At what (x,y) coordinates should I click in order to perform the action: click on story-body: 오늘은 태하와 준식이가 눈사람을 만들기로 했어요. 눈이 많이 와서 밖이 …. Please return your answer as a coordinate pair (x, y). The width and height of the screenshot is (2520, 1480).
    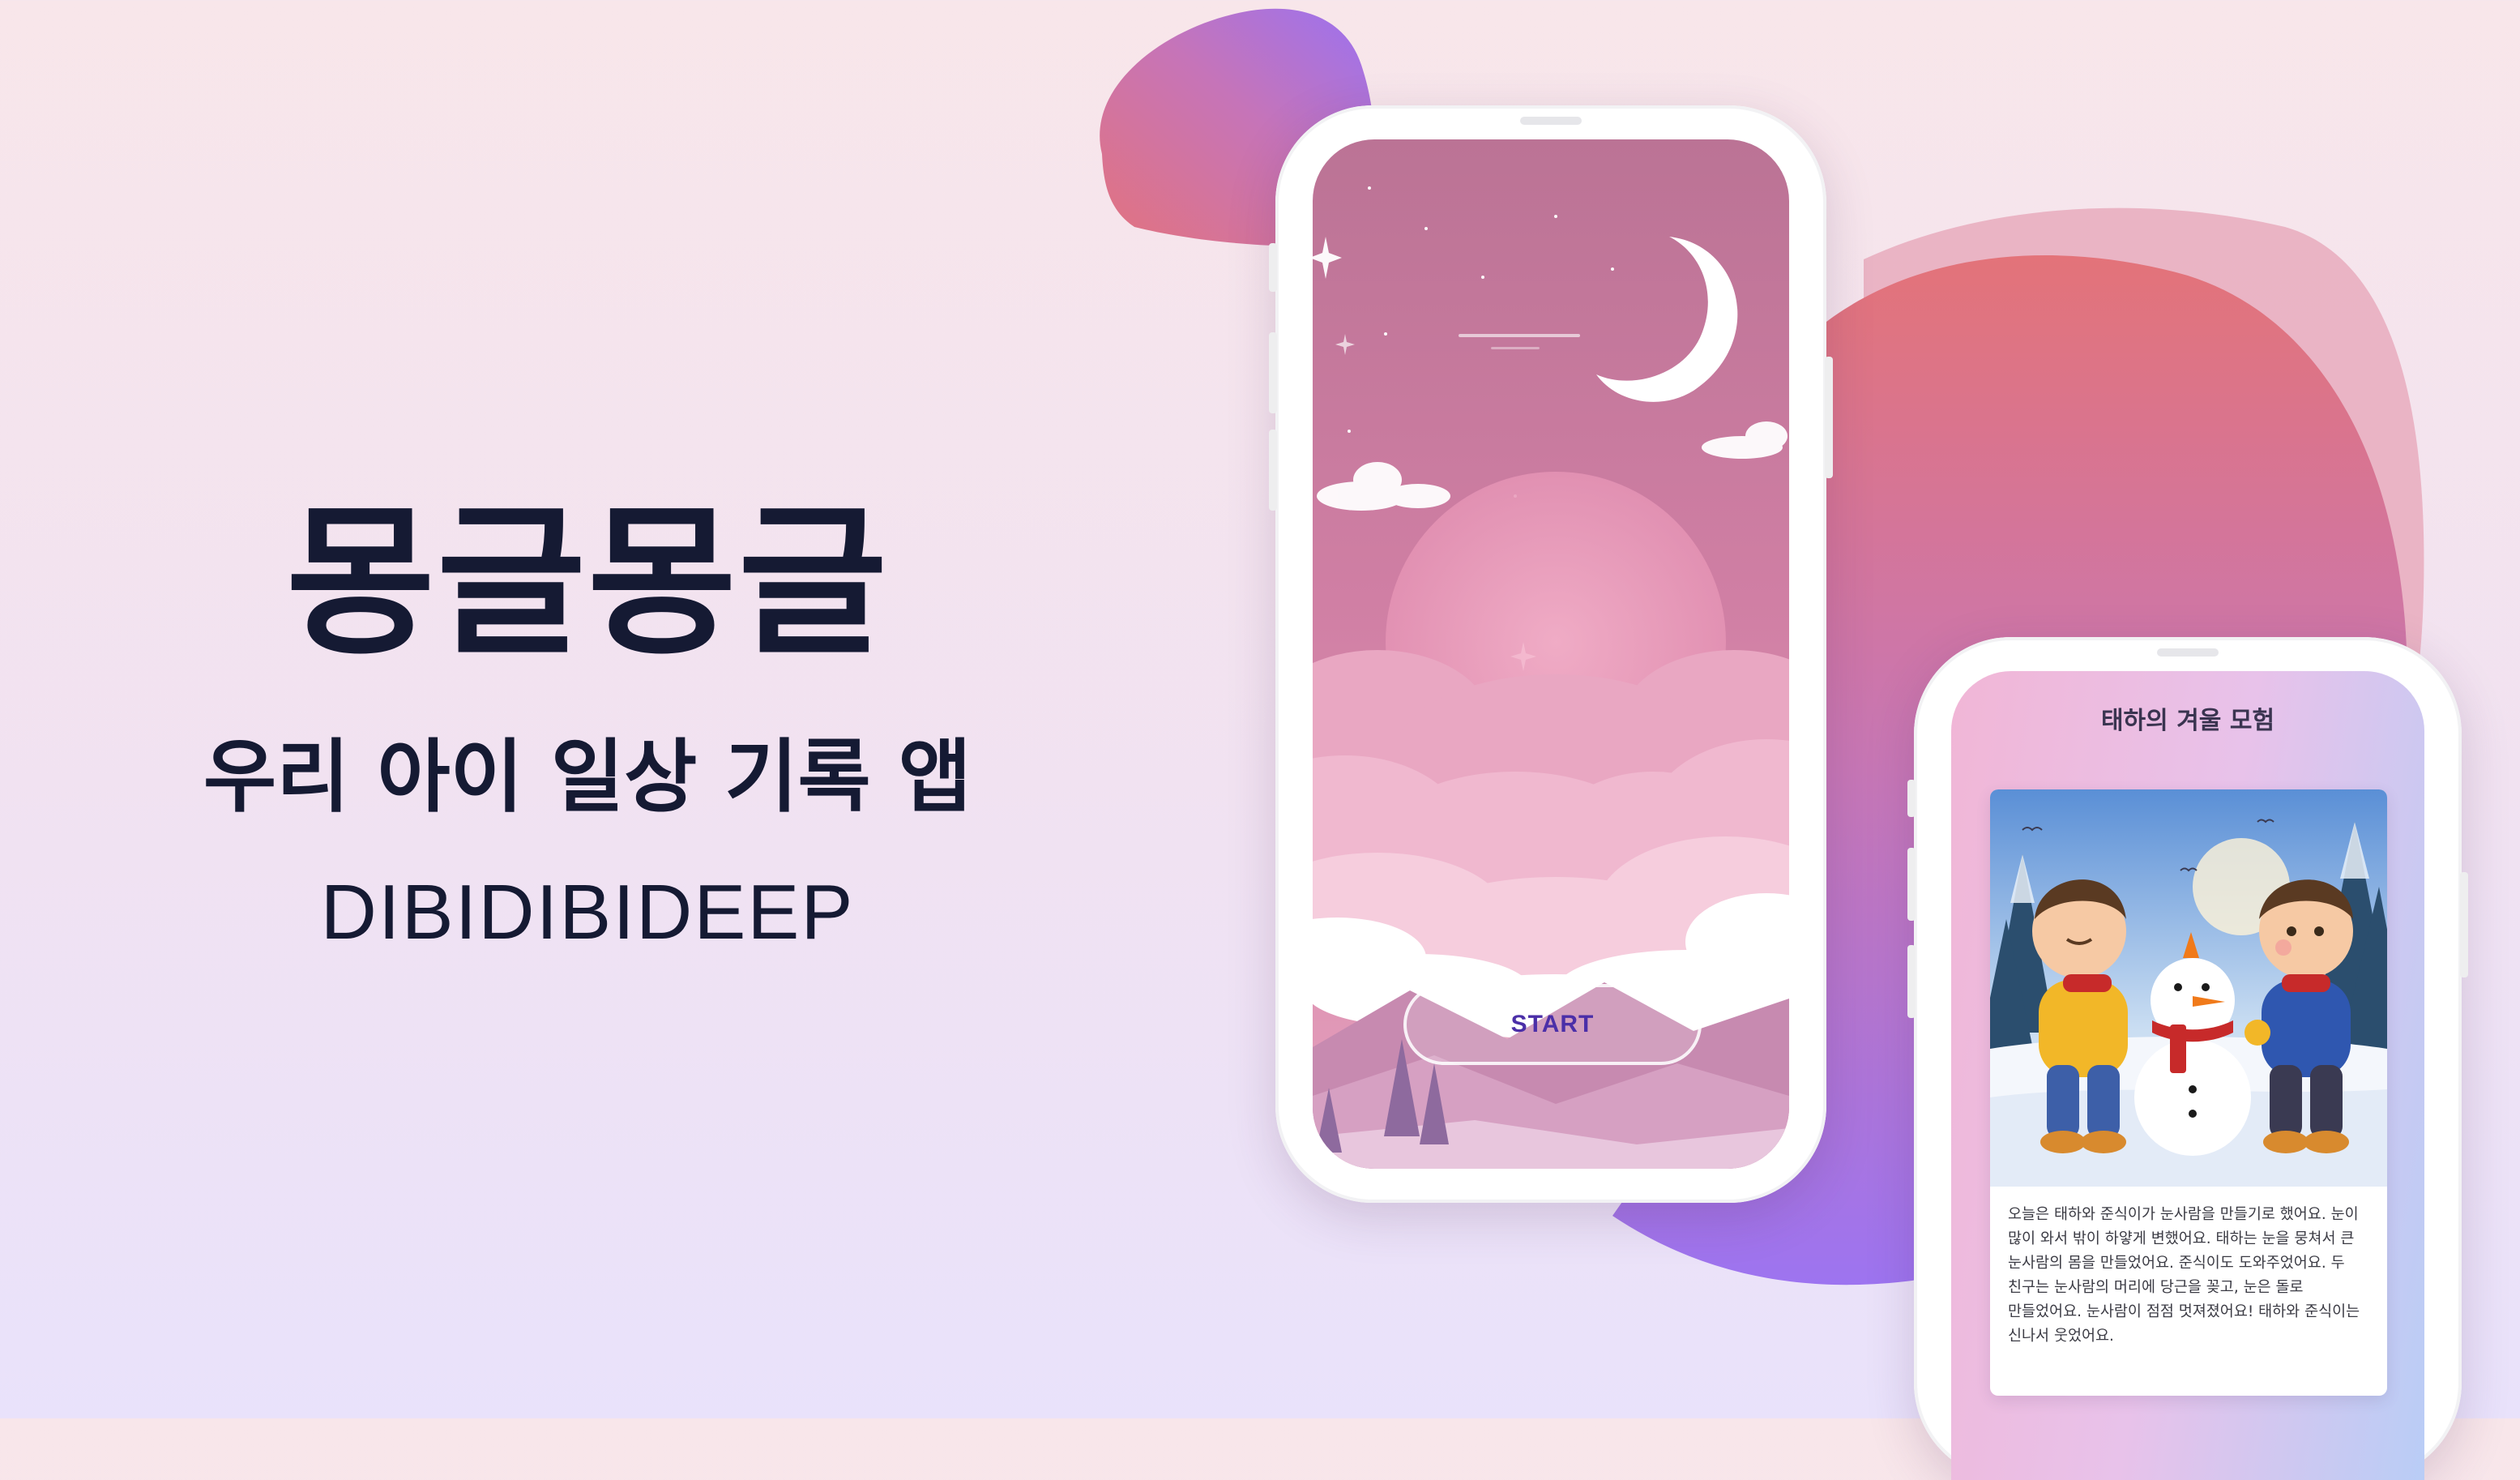
    Looking at the image, I should click on (2184, 1275).